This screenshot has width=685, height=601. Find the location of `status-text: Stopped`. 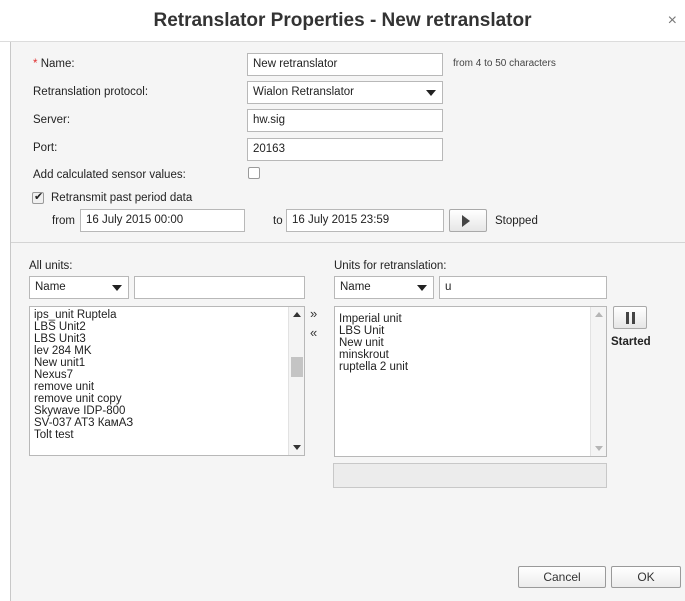

status-text: Stopped is located at coordinates (516, 221).